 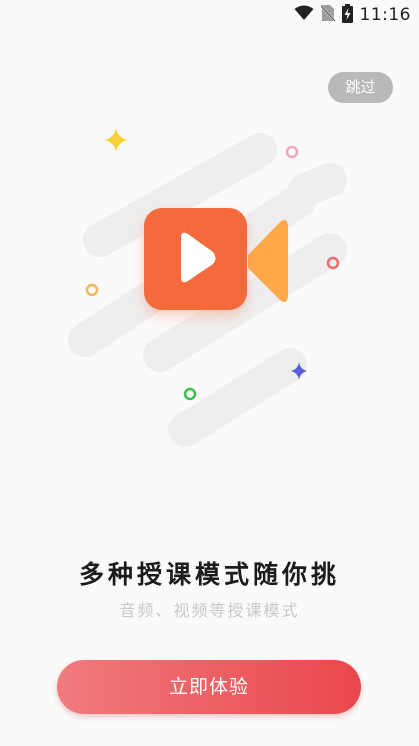 I want to click on battery-charging-icon, so click(x=347, y=15).